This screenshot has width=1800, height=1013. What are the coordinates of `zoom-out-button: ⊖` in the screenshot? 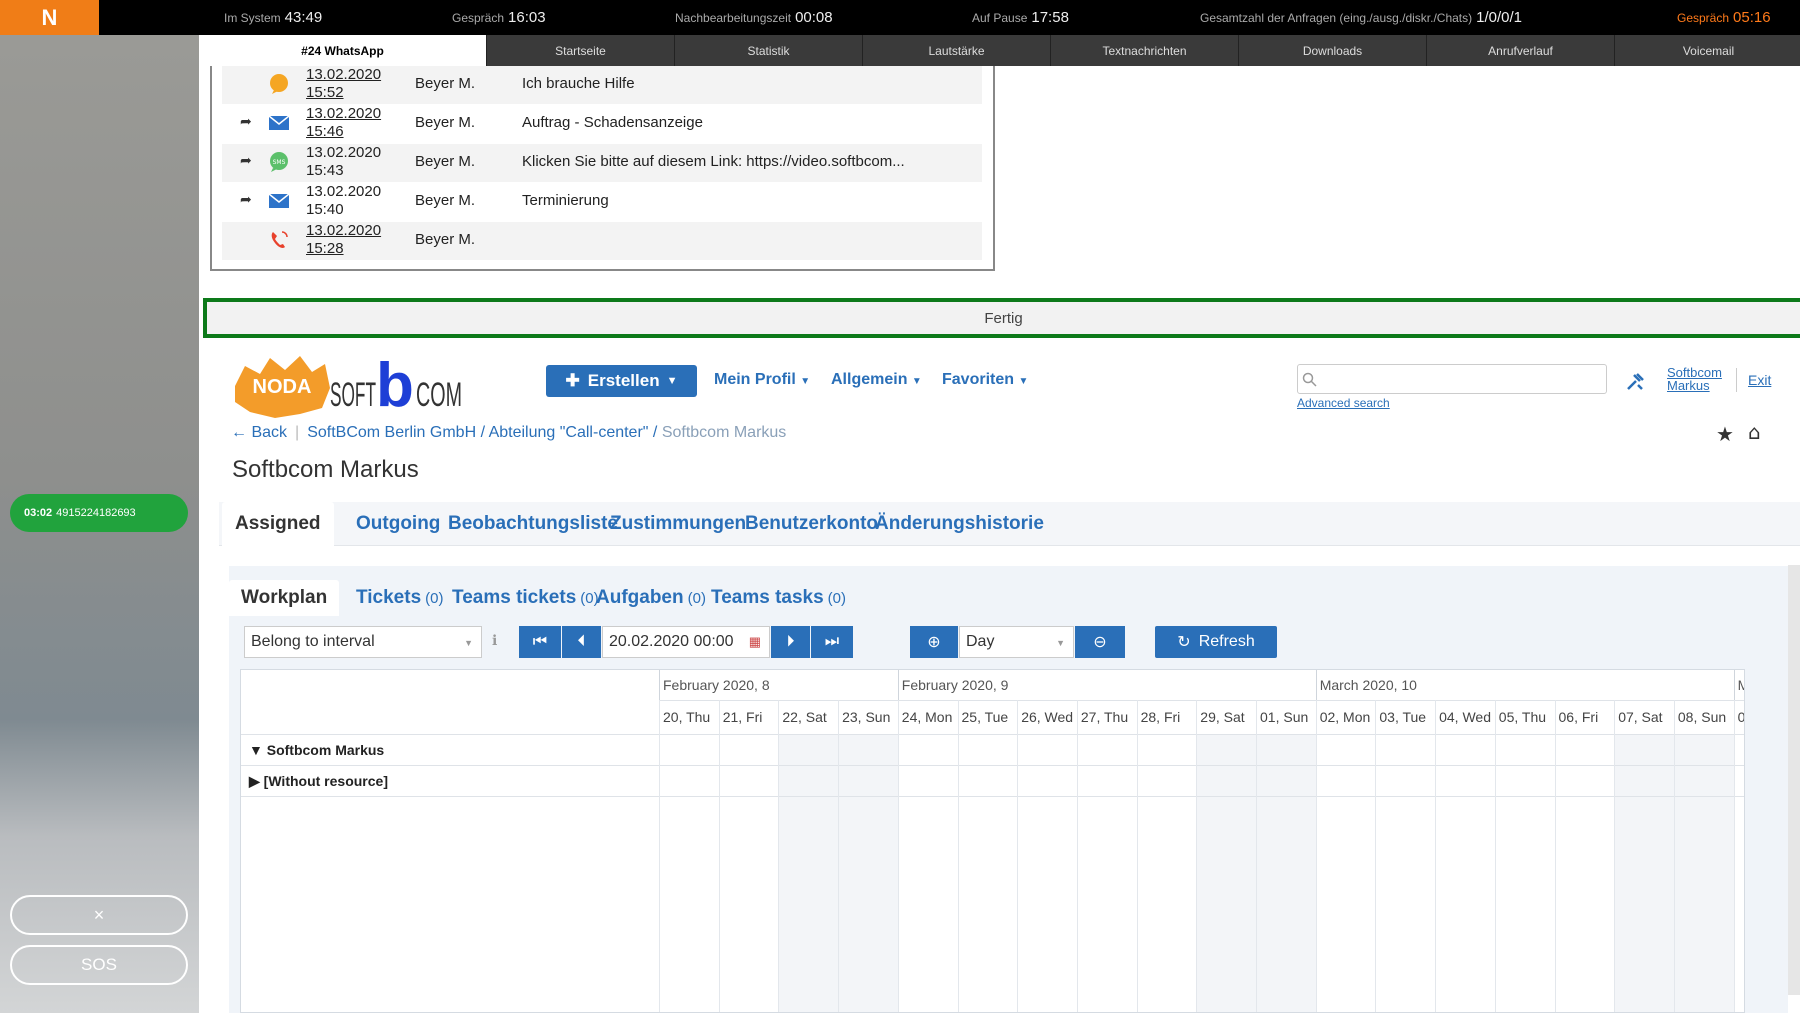 It's located at (1100, 642).